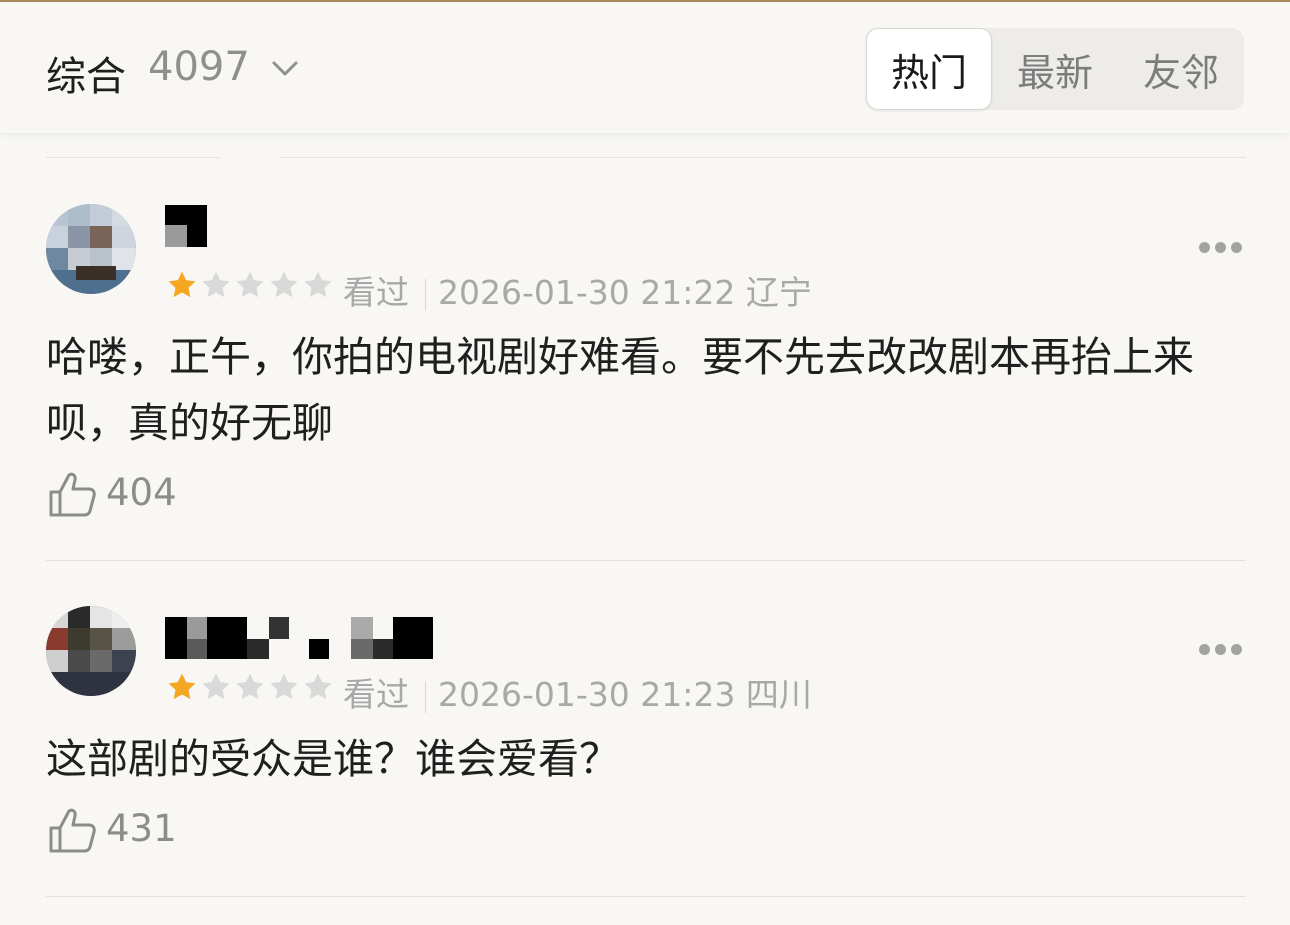 Image resolution: width=1290 pixels, height=925 pixels. I want to click on comment-region: 辽宁, so click(778, 292).